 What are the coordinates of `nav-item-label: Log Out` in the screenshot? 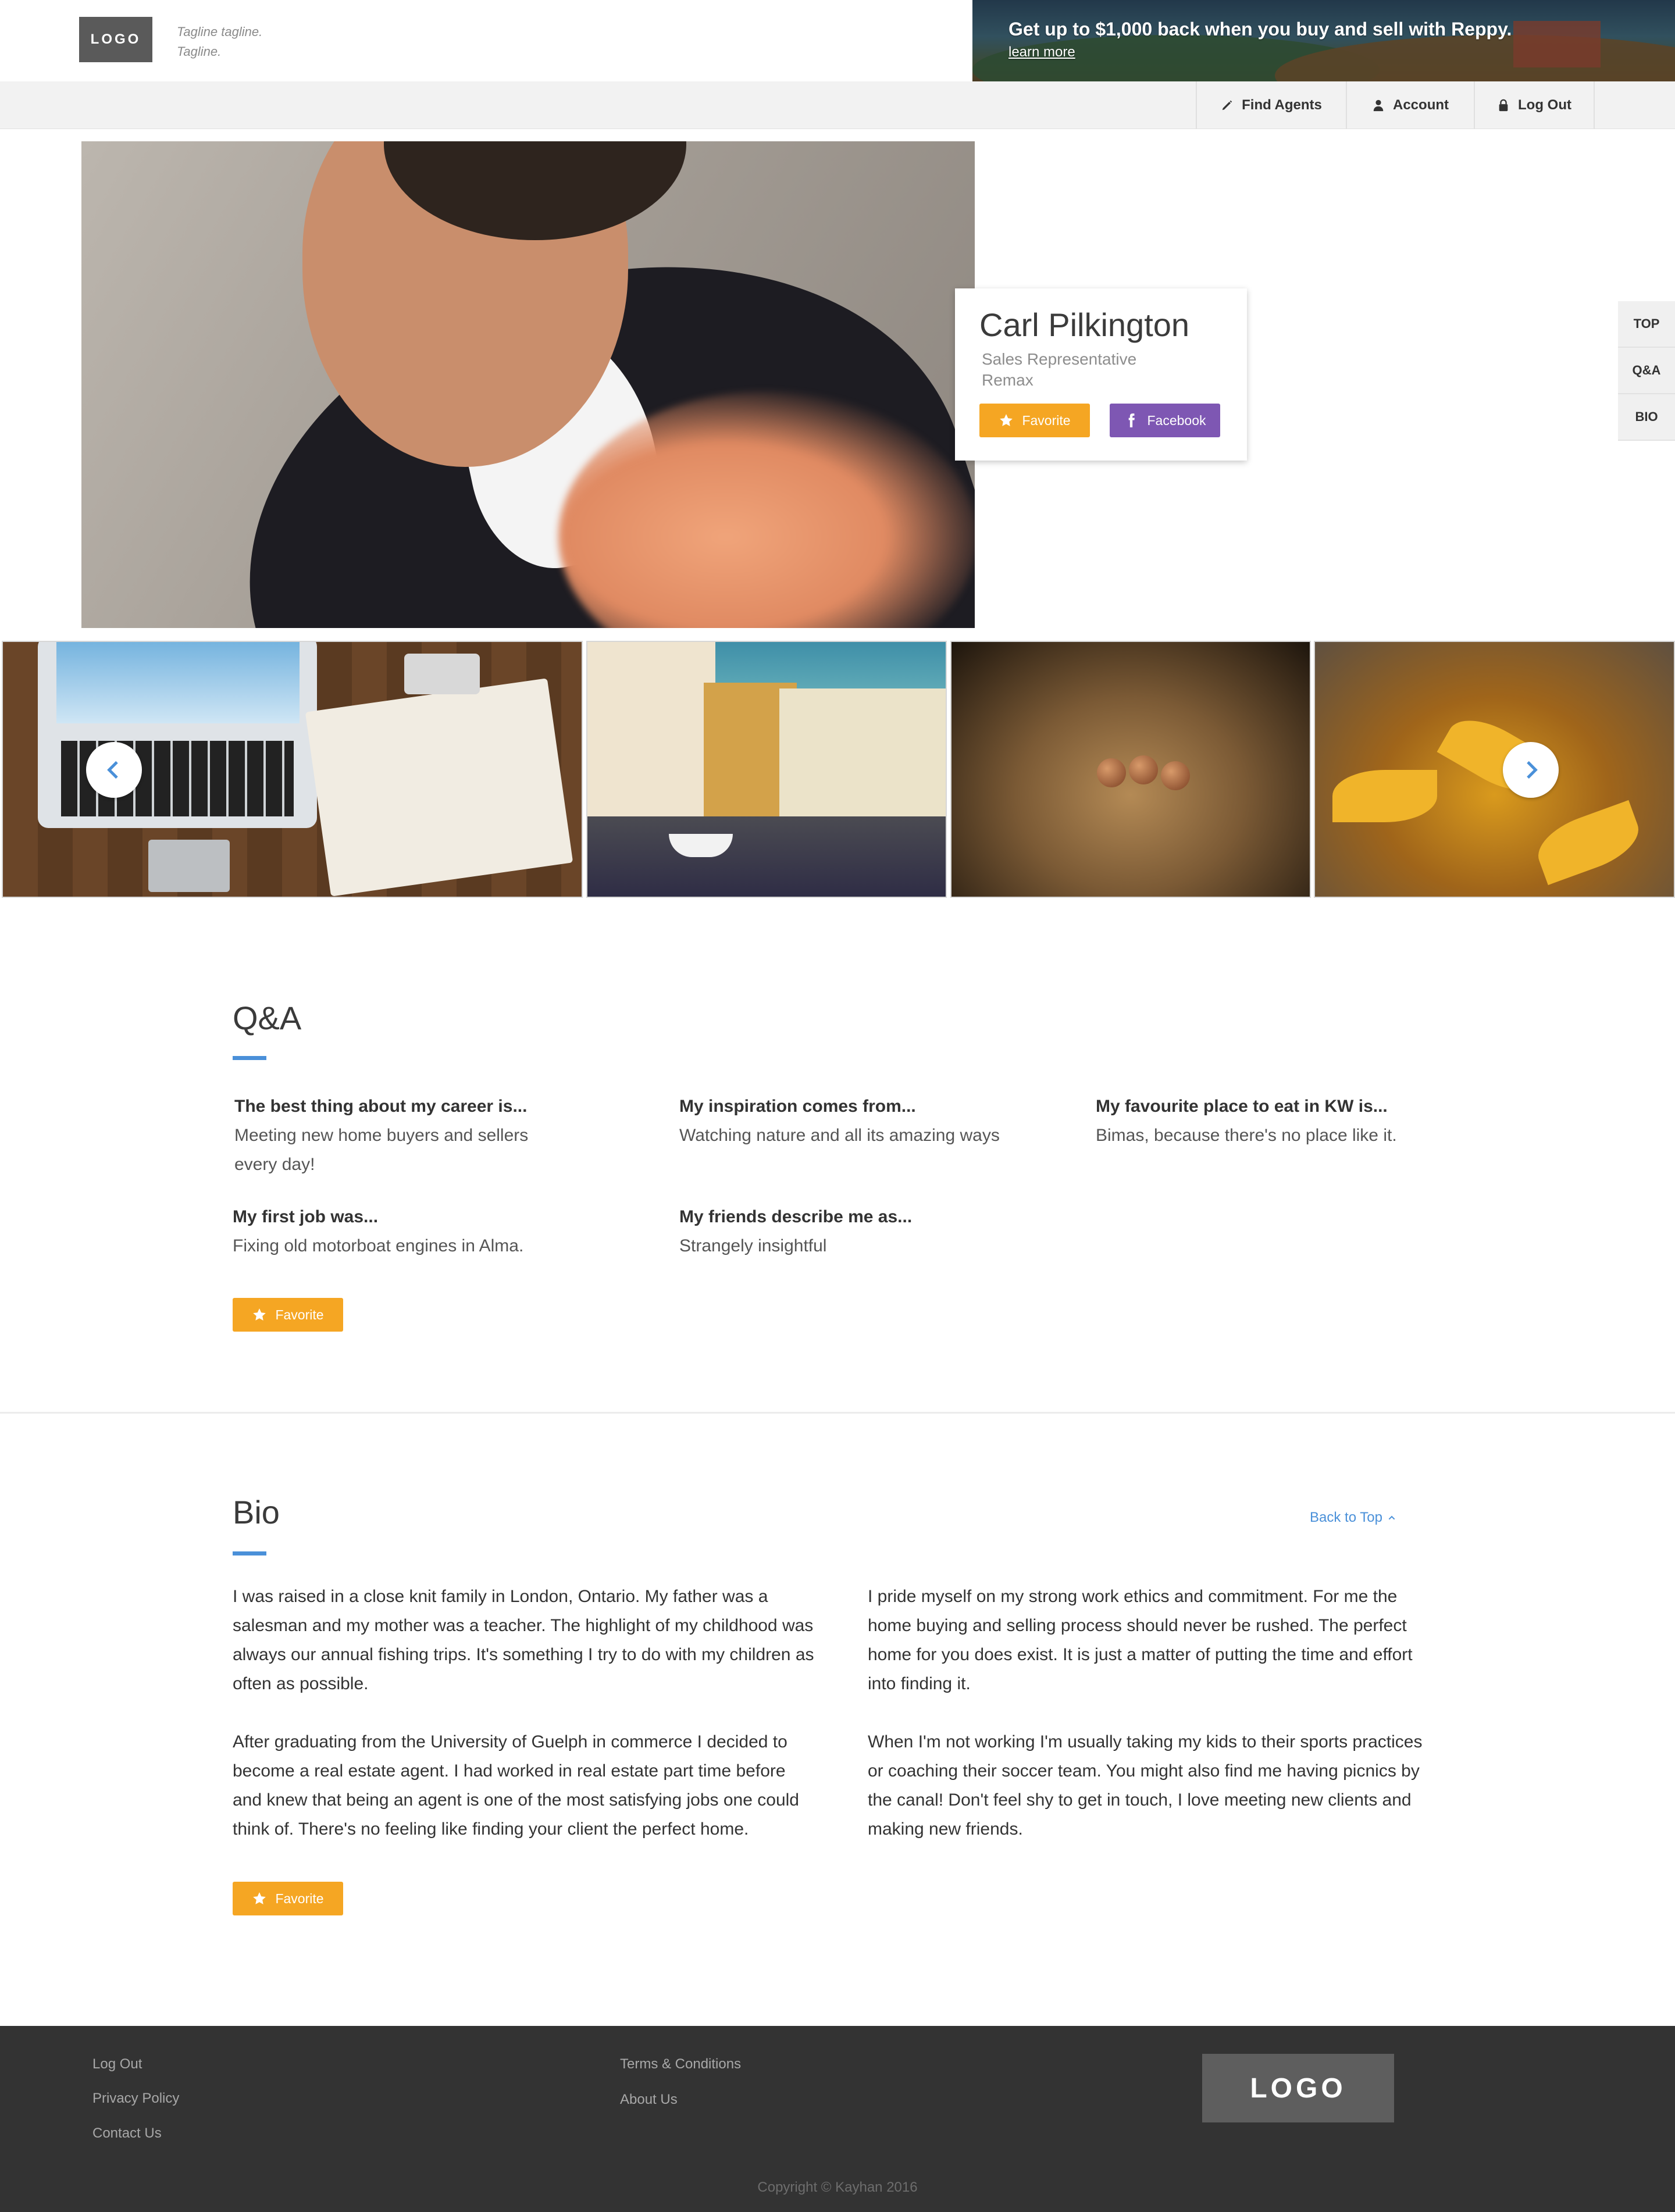 It's located at (1544, 105).